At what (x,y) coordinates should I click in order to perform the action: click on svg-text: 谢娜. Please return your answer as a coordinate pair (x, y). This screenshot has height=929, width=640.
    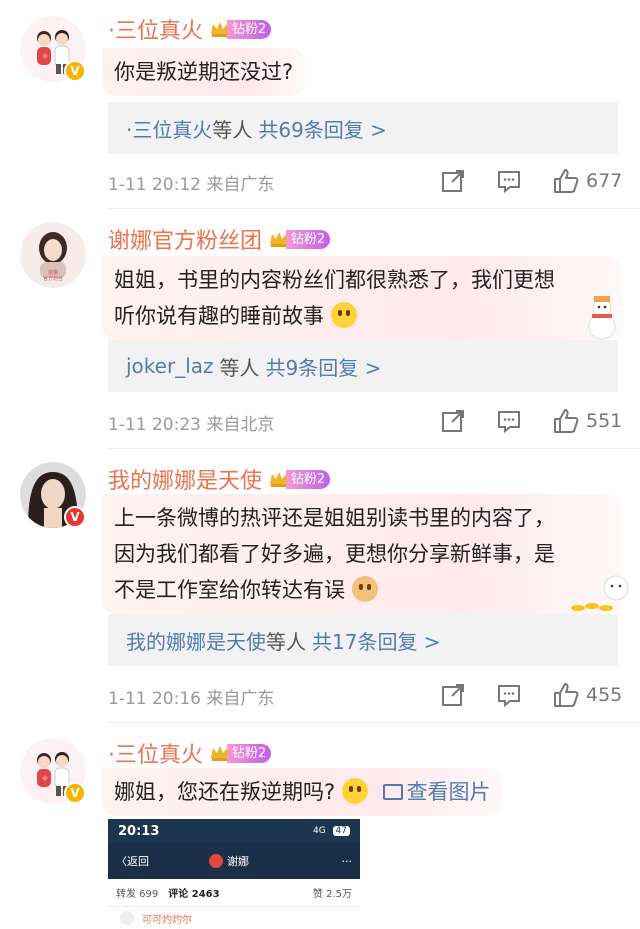
    Looking at the image, I should click on (53, 272).